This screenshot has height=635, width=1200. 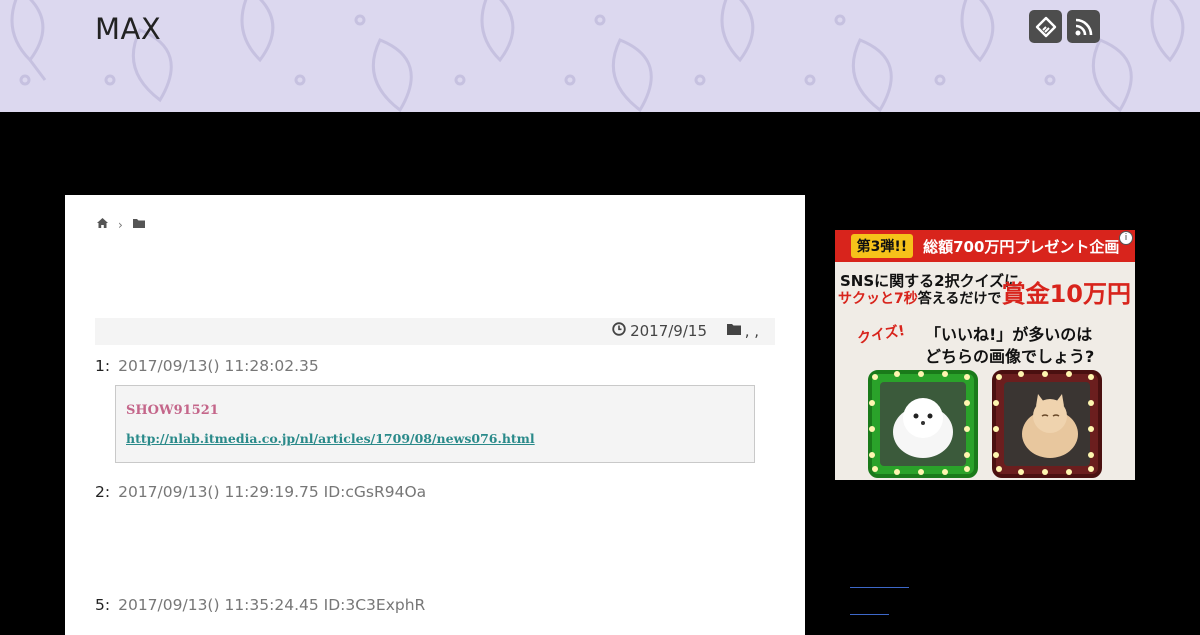 I want to click on chevron-right-icon: ›, so click(x=120, y=224).